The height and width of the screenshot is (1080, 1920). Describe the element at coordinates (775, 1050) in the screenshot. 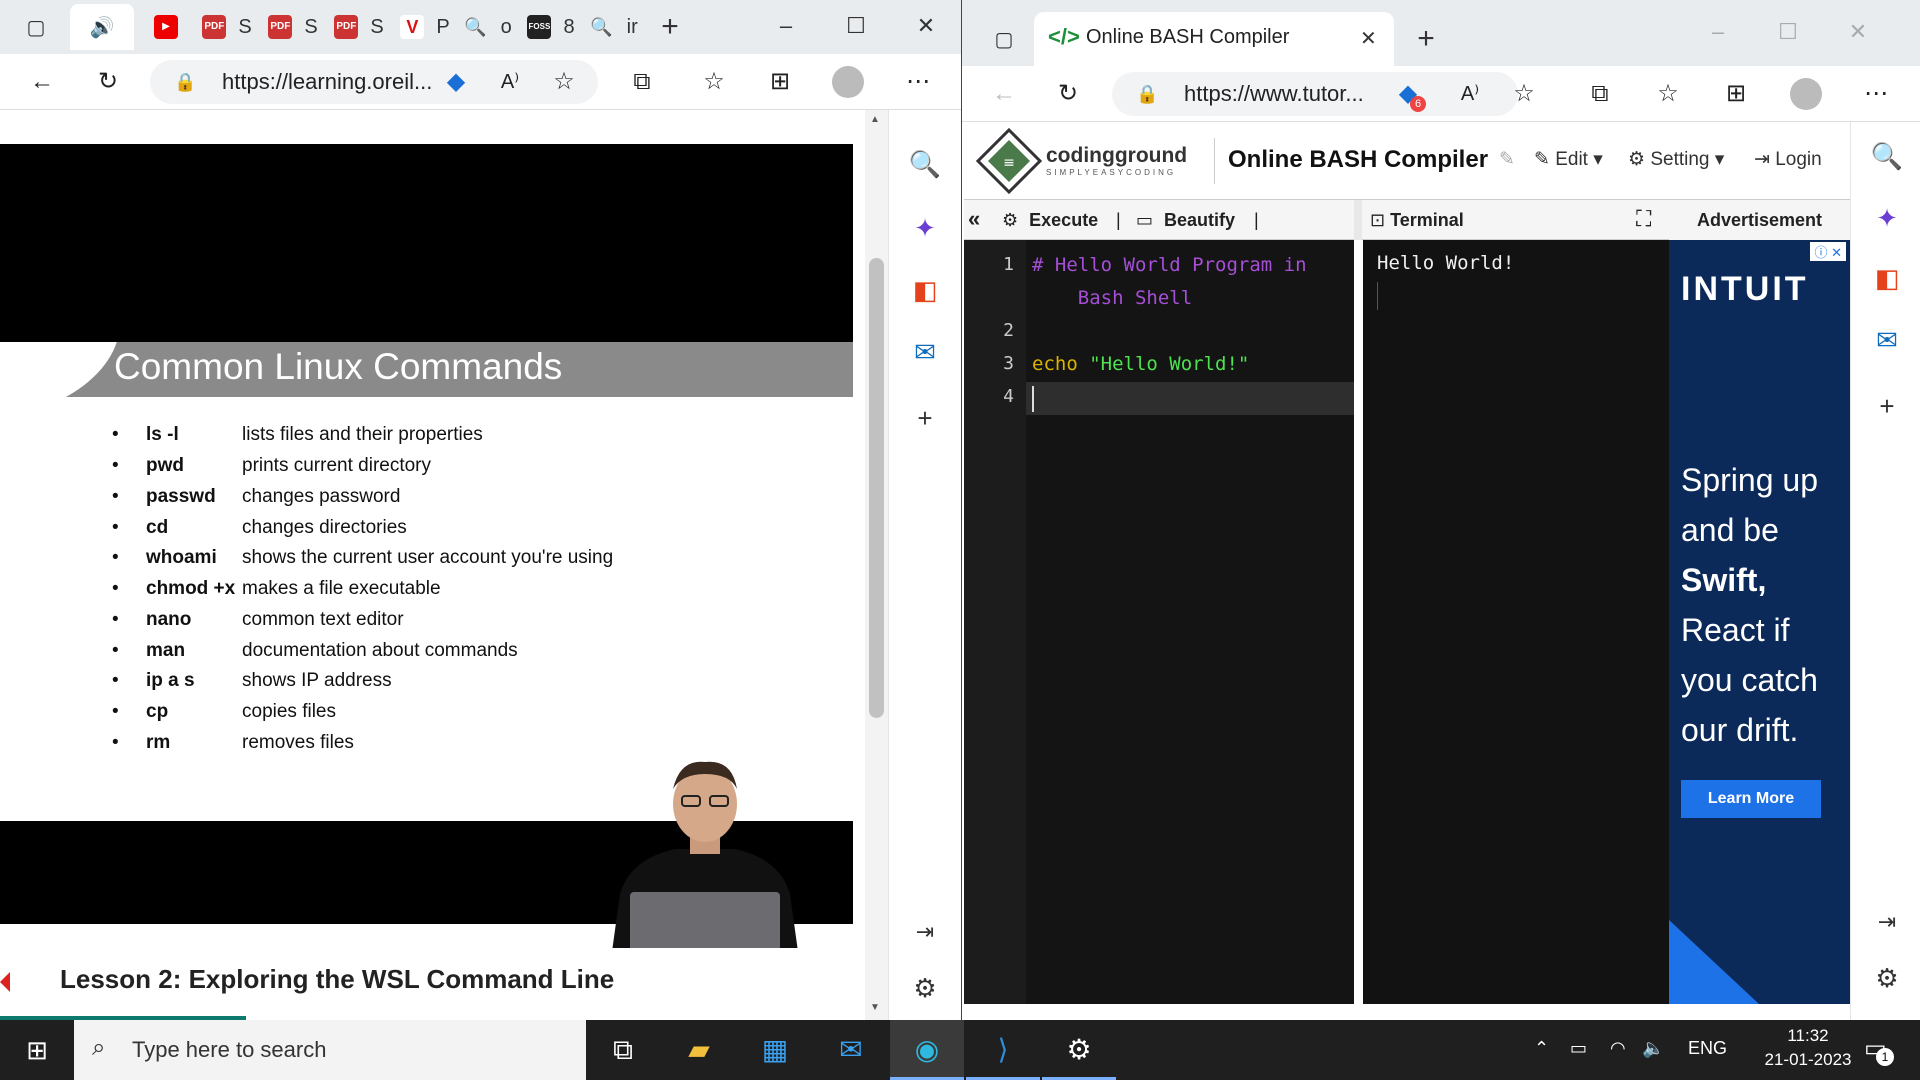

I see `microsoft-store-icon: ▦` at that location.